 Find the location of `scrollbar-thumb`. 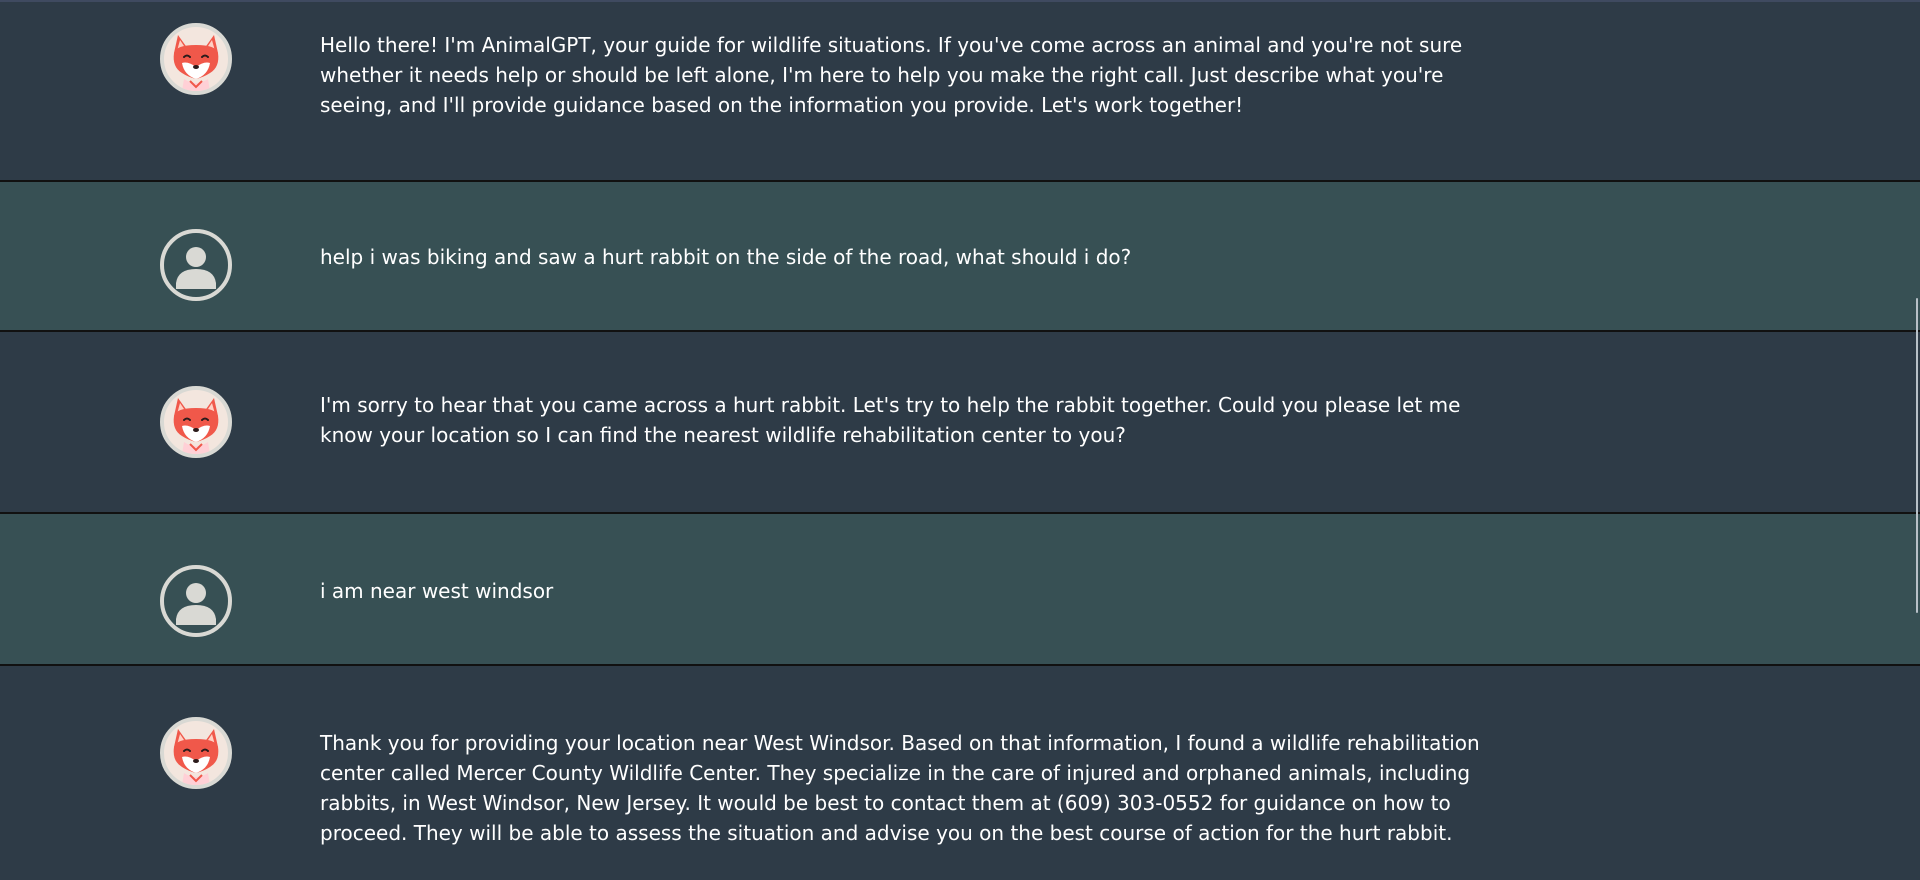

scrollbar-thumb is located at coordinates (1917, 455).